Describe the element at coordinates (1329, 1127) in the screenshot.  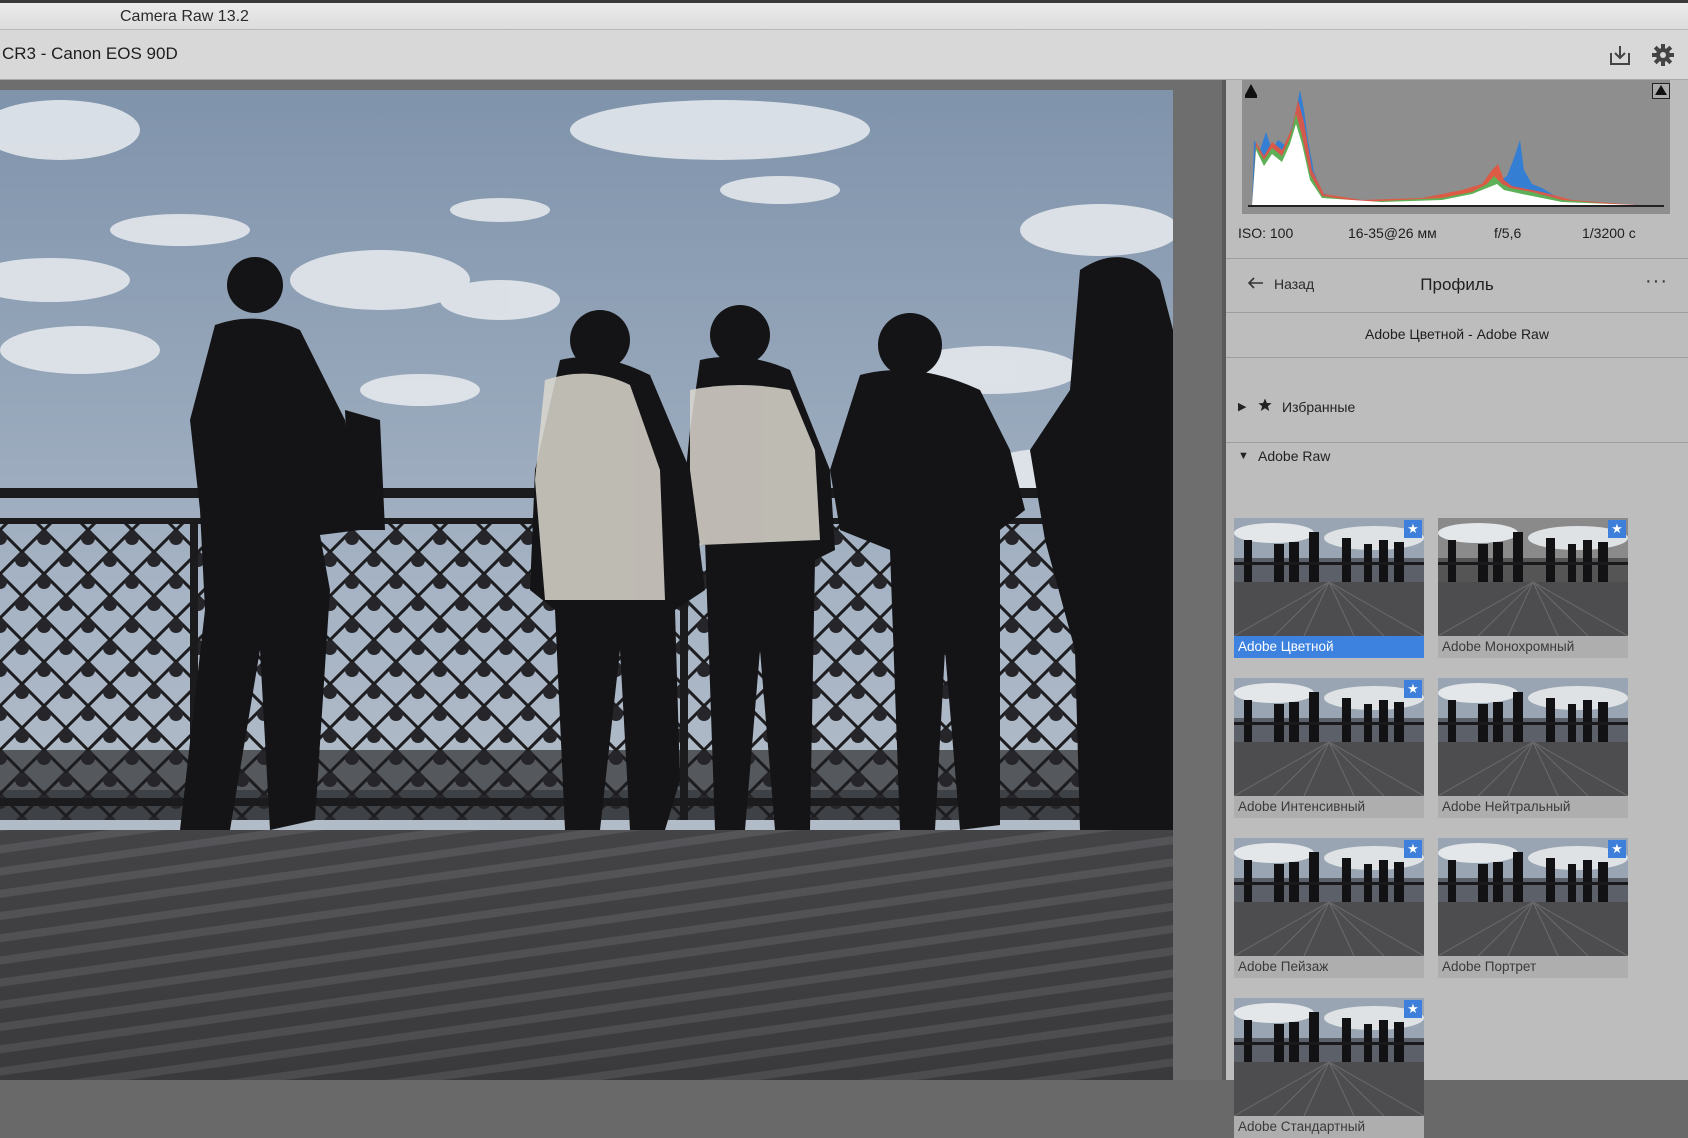
I see `profile-name: Adobe Стандартный` at that location.